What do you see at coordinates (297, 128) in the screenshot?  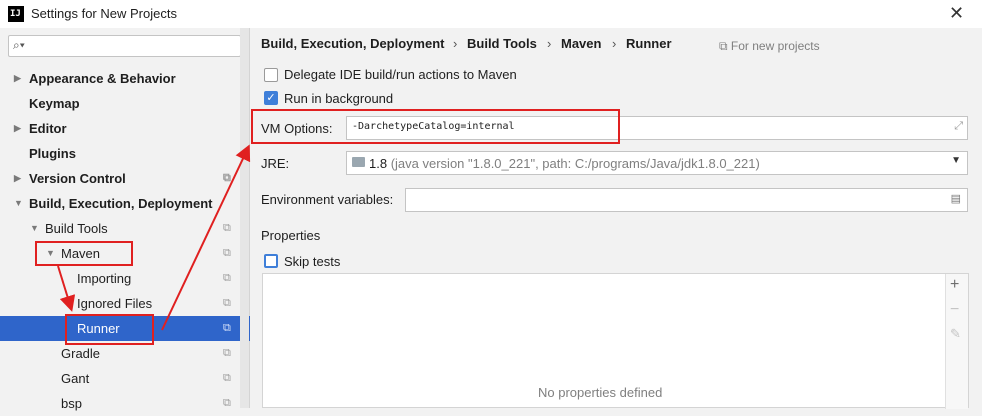 I see `vm-options-label: VM Options:` at bounding box center [297, 128].